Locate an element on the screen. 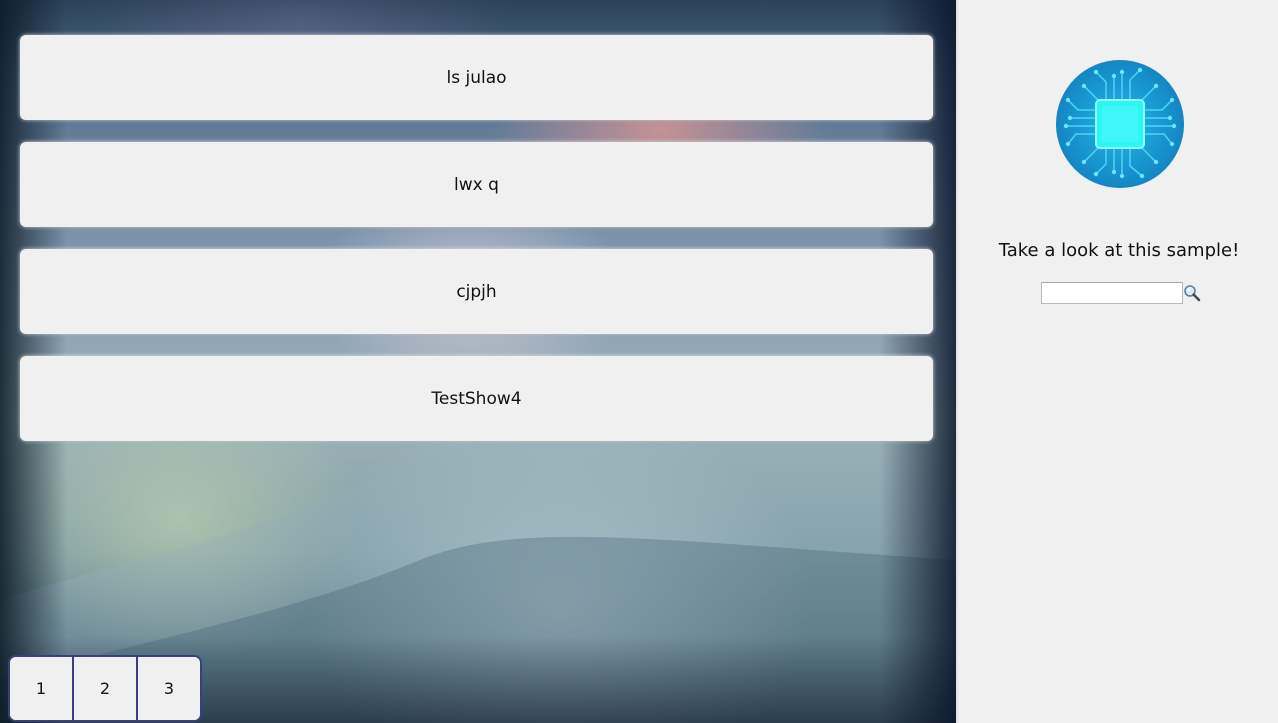  list-item-2: lwx q is located at coordinates (476, 184).